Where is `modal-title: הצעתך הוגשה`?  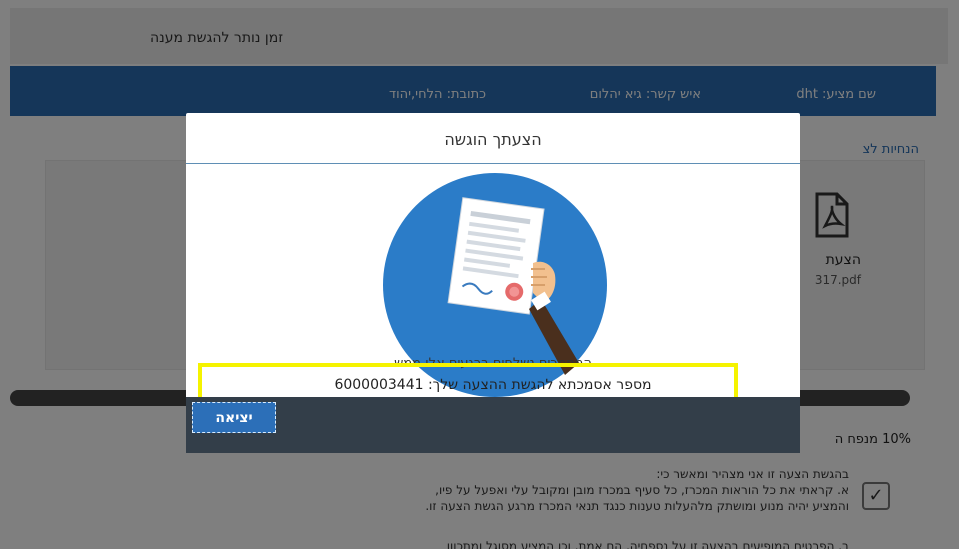 modal-title: הצעתך הוגשה is located at coordinates (493, 139).